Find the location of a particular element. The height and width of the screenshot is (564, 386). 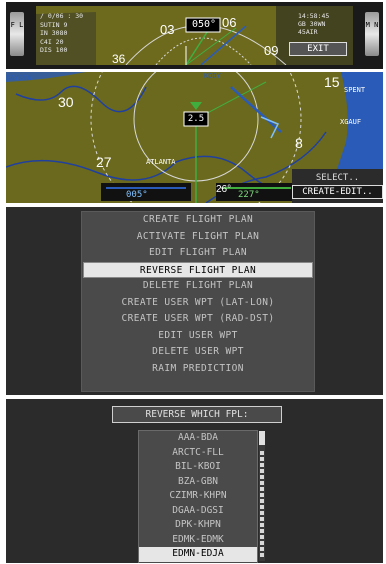

right-readout-2: GB 30WN is located at coordinates (312, 24).